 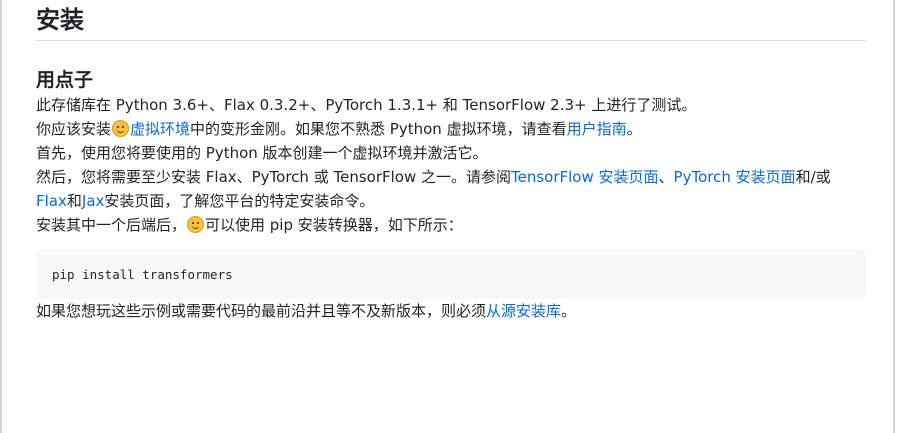 I want to click on pip-paragraph: 安装其中一个后端后， 可以使用 pip 安装转换器，如下所示：, so click(x=451, y=225).